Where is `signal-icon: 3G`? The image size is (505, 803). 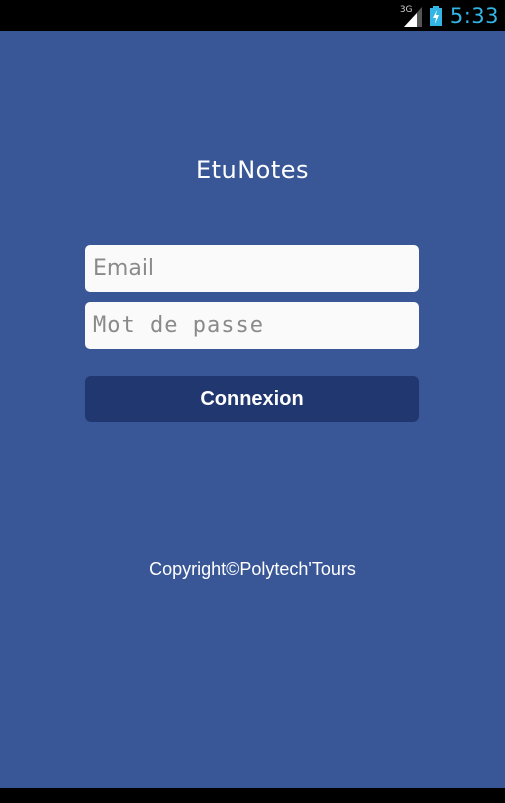 signal-icon: 3G is located at coordinates (411, 16).